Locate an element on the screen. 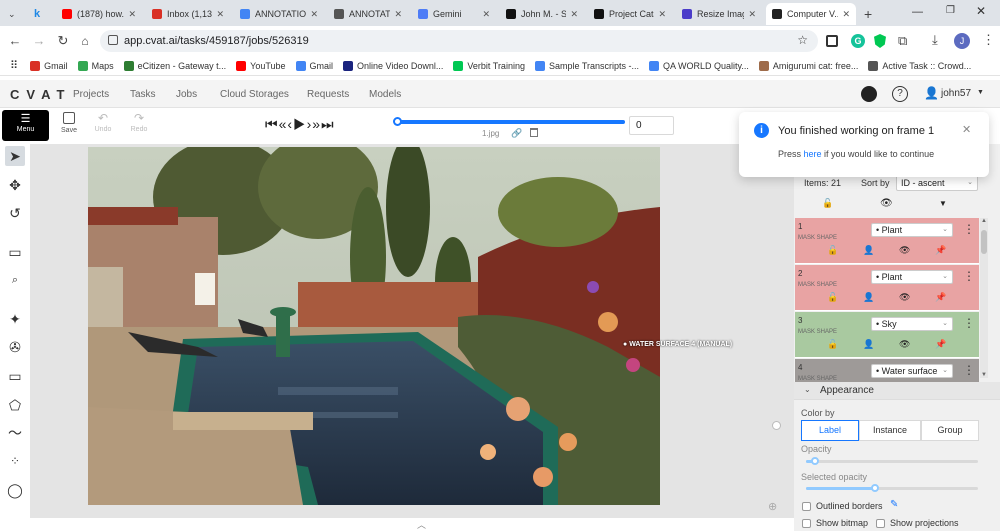  frame-number-input: 0 is located at coordinates (651, 125).